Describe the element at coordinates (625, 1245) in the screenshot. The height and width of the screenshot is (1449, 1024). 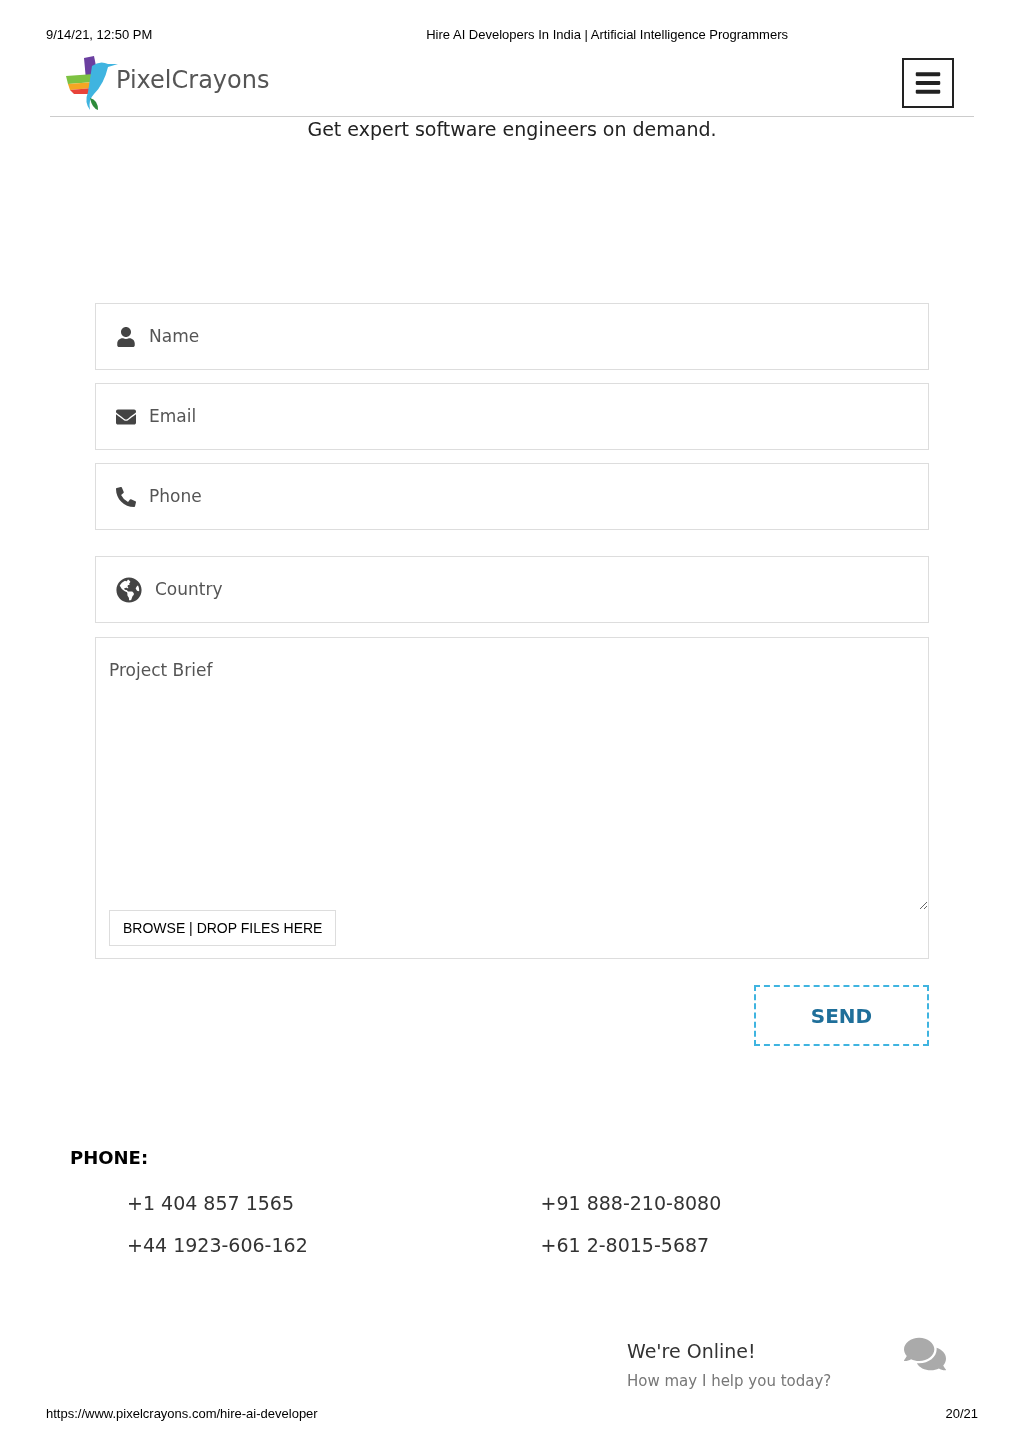
I see `phone-number: +61 2-8015-5687` at that location.